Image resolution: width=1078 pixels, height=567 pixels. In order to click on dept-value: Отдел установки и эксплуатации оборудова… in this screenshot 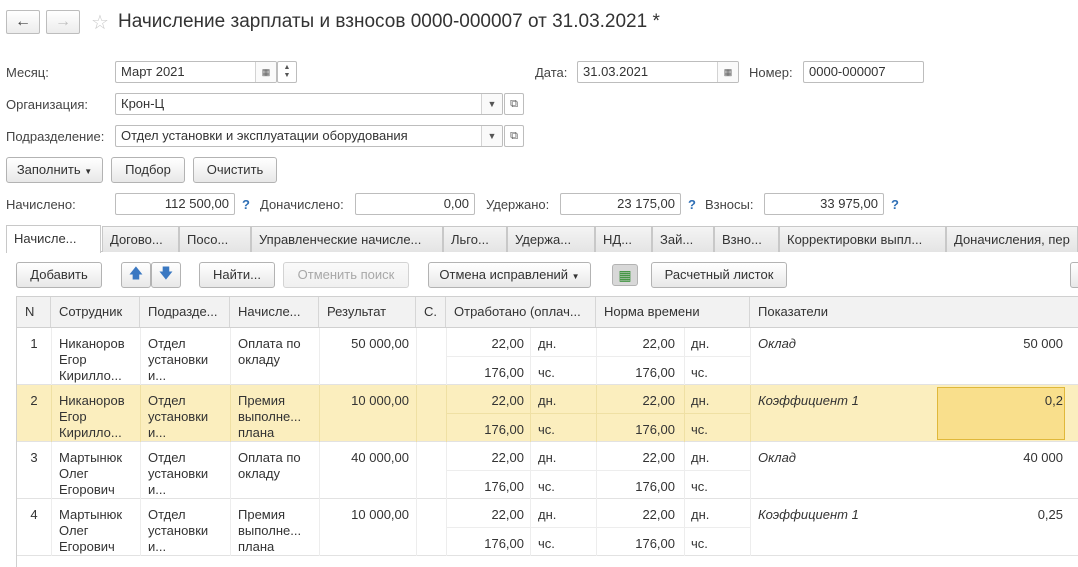, I will do `click(264, 135)`.